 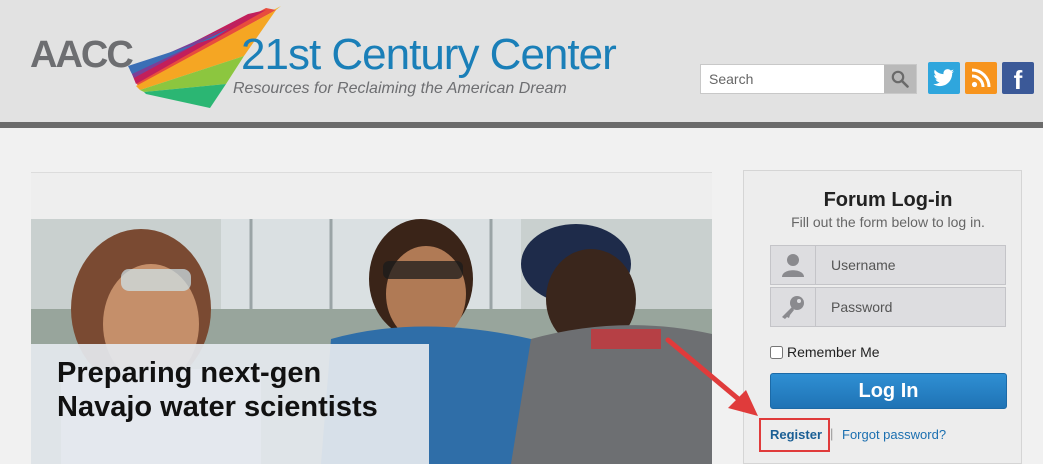 I want to click on search-icon, so click(x=900, y=79).